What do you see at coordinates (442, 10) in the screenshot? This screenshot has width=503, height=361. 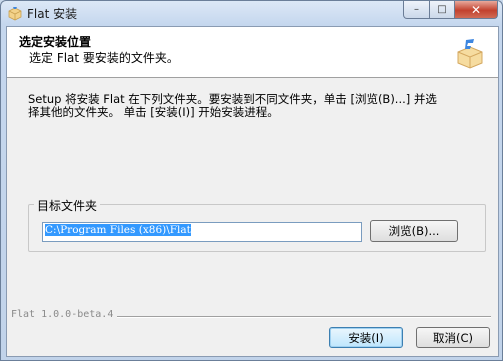 I see `maximize-button: □` at bounding box center [442, 10].